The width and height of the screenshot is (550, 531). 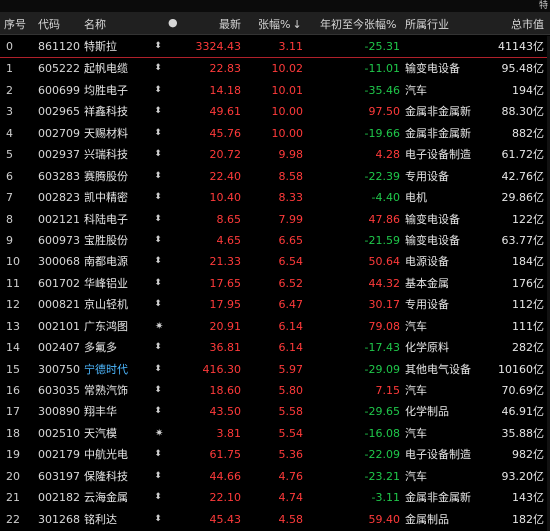 What do you see at coordinates (287, 90) in the screenshot?
I see `change-percent: 10.01` at bounding box center [287, 90].